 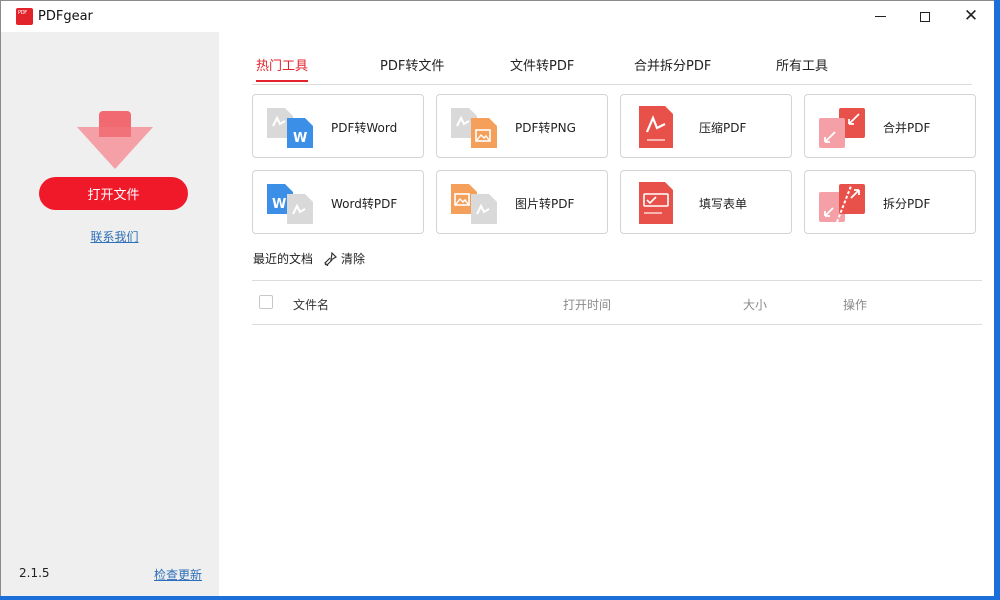 I want to click on recent-documents-header: 最近的文档 清除, so click(x=309, y=258).